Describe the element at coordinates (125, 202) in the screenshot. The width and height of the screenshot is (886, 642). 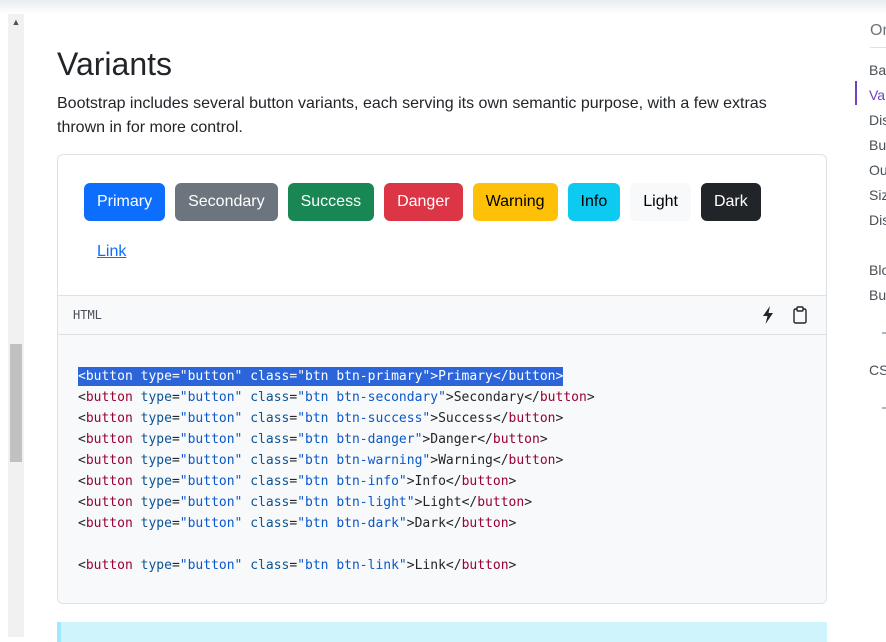
I see `primary-button: Primary` at that location.